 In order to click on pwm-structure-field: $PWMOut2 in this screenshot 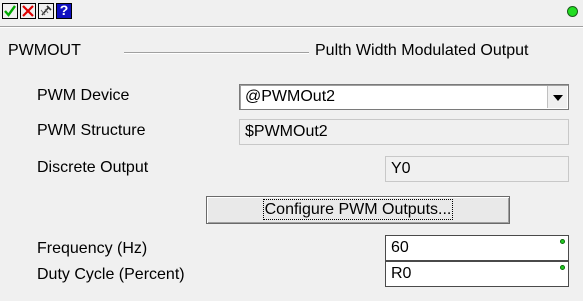, I will do `click(404, 132)`.